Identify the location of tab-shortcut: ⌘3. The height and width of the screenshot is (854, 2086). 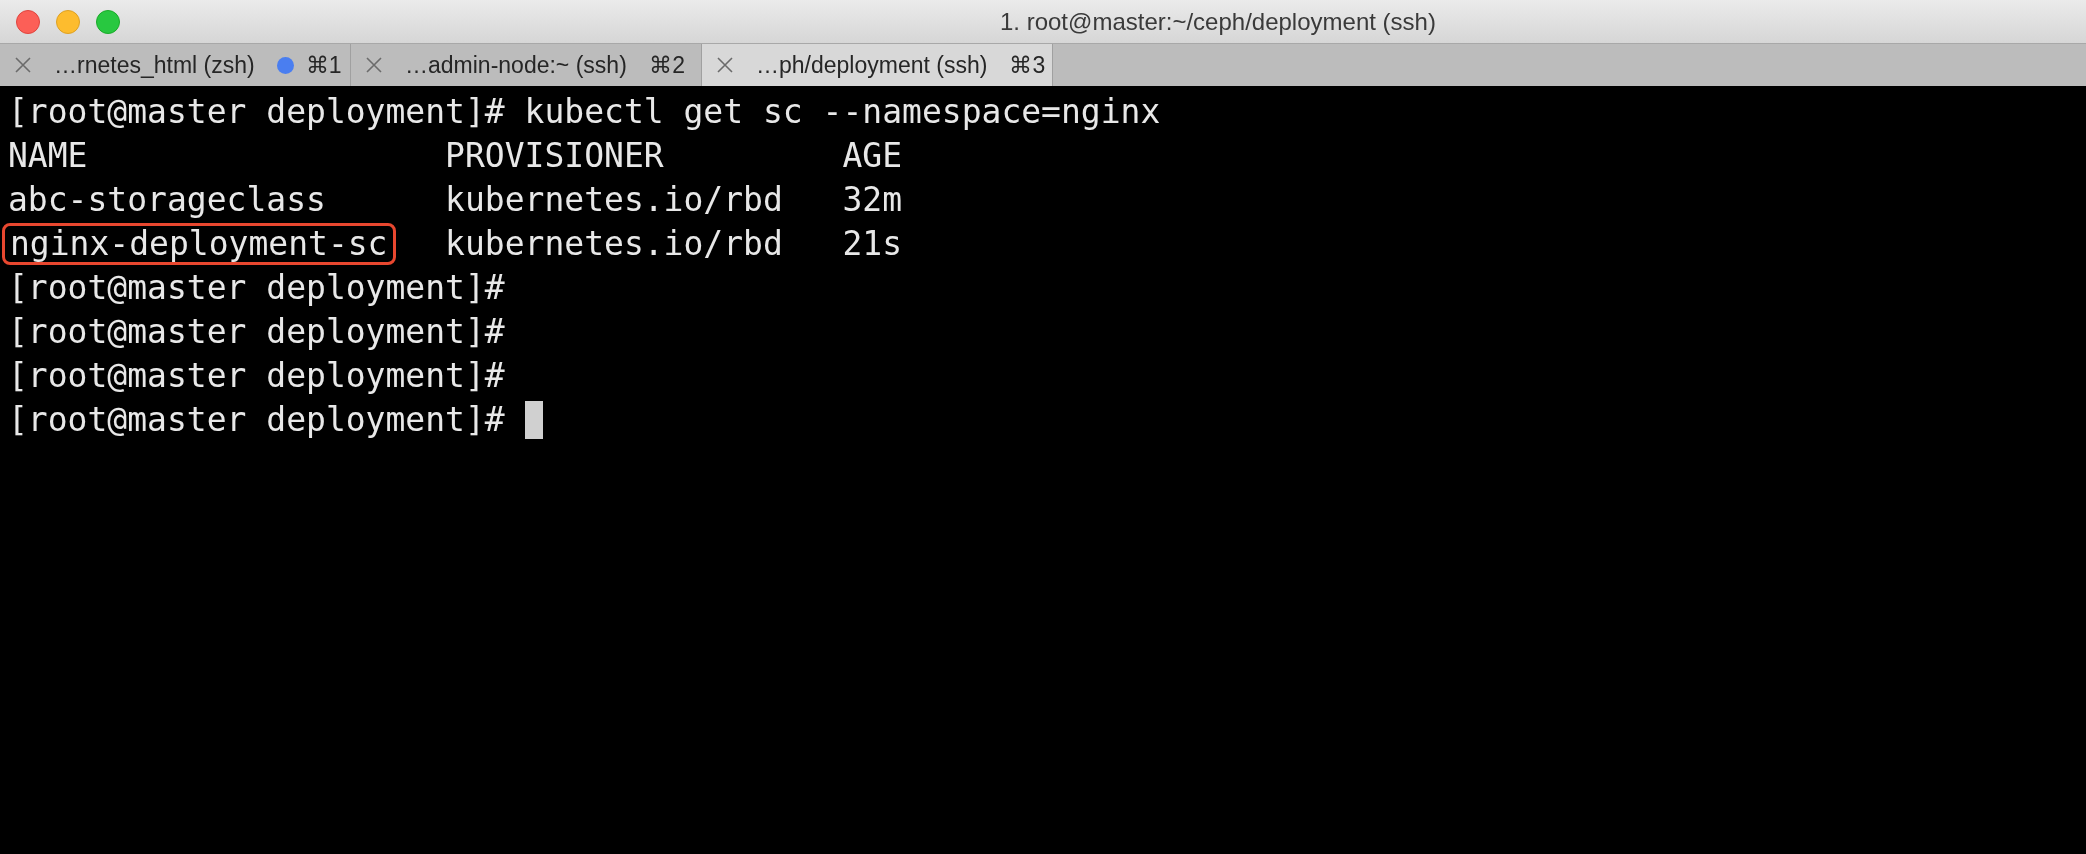
(1027, 65).